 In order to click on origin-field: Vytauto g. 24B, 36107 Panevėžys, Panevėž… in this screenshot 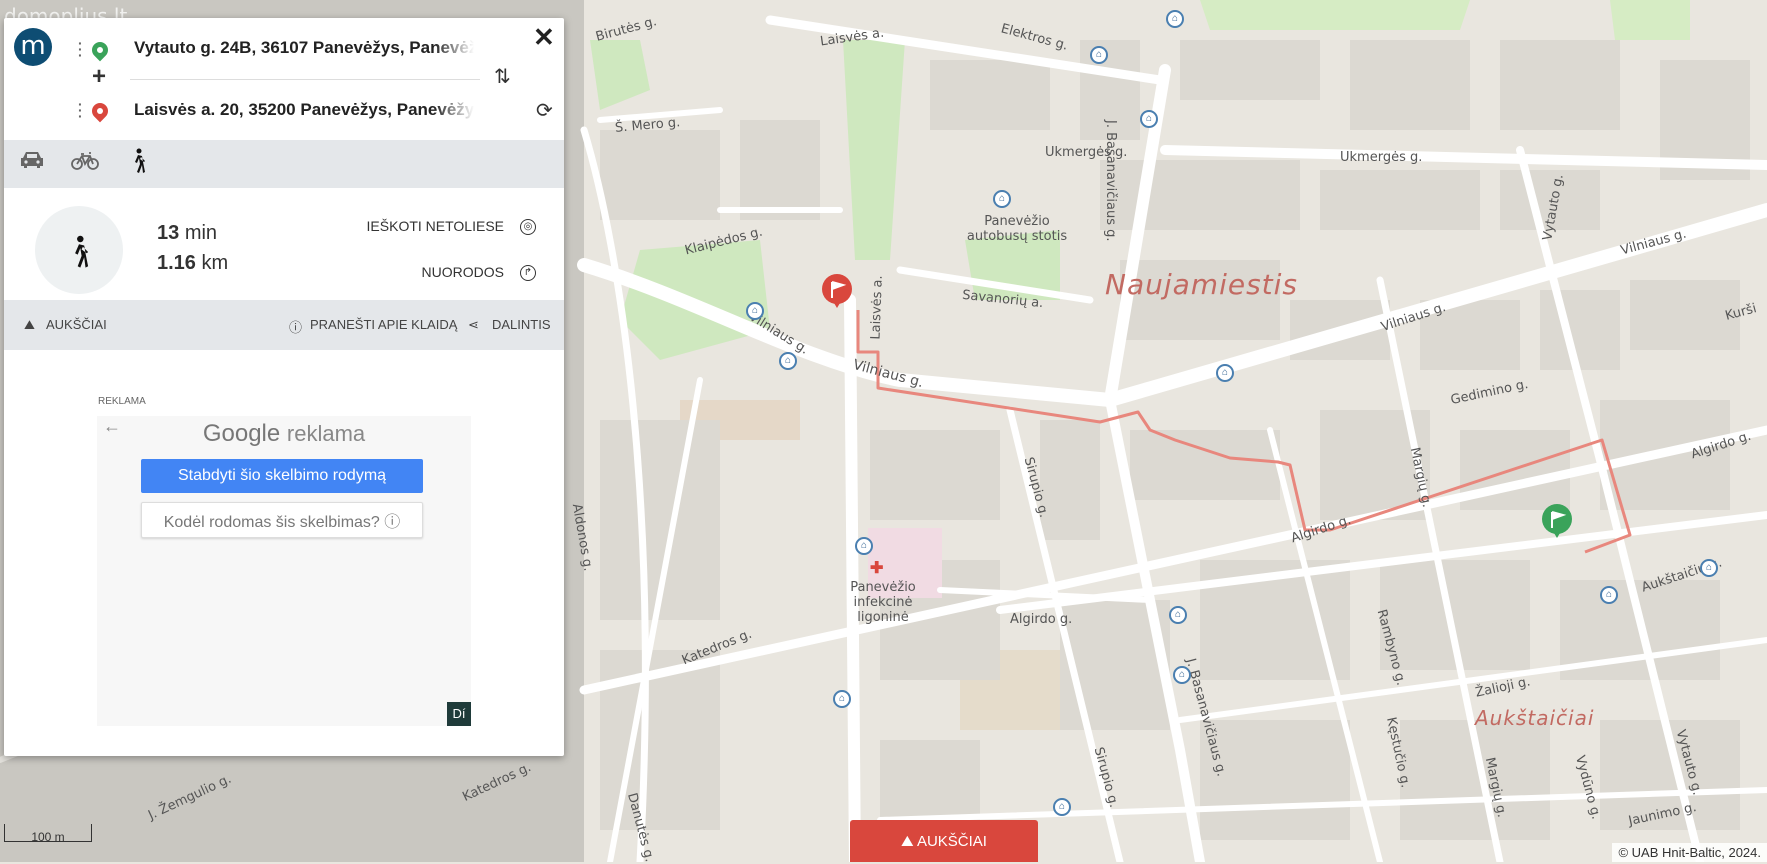, I will do `click(304, 48)`.